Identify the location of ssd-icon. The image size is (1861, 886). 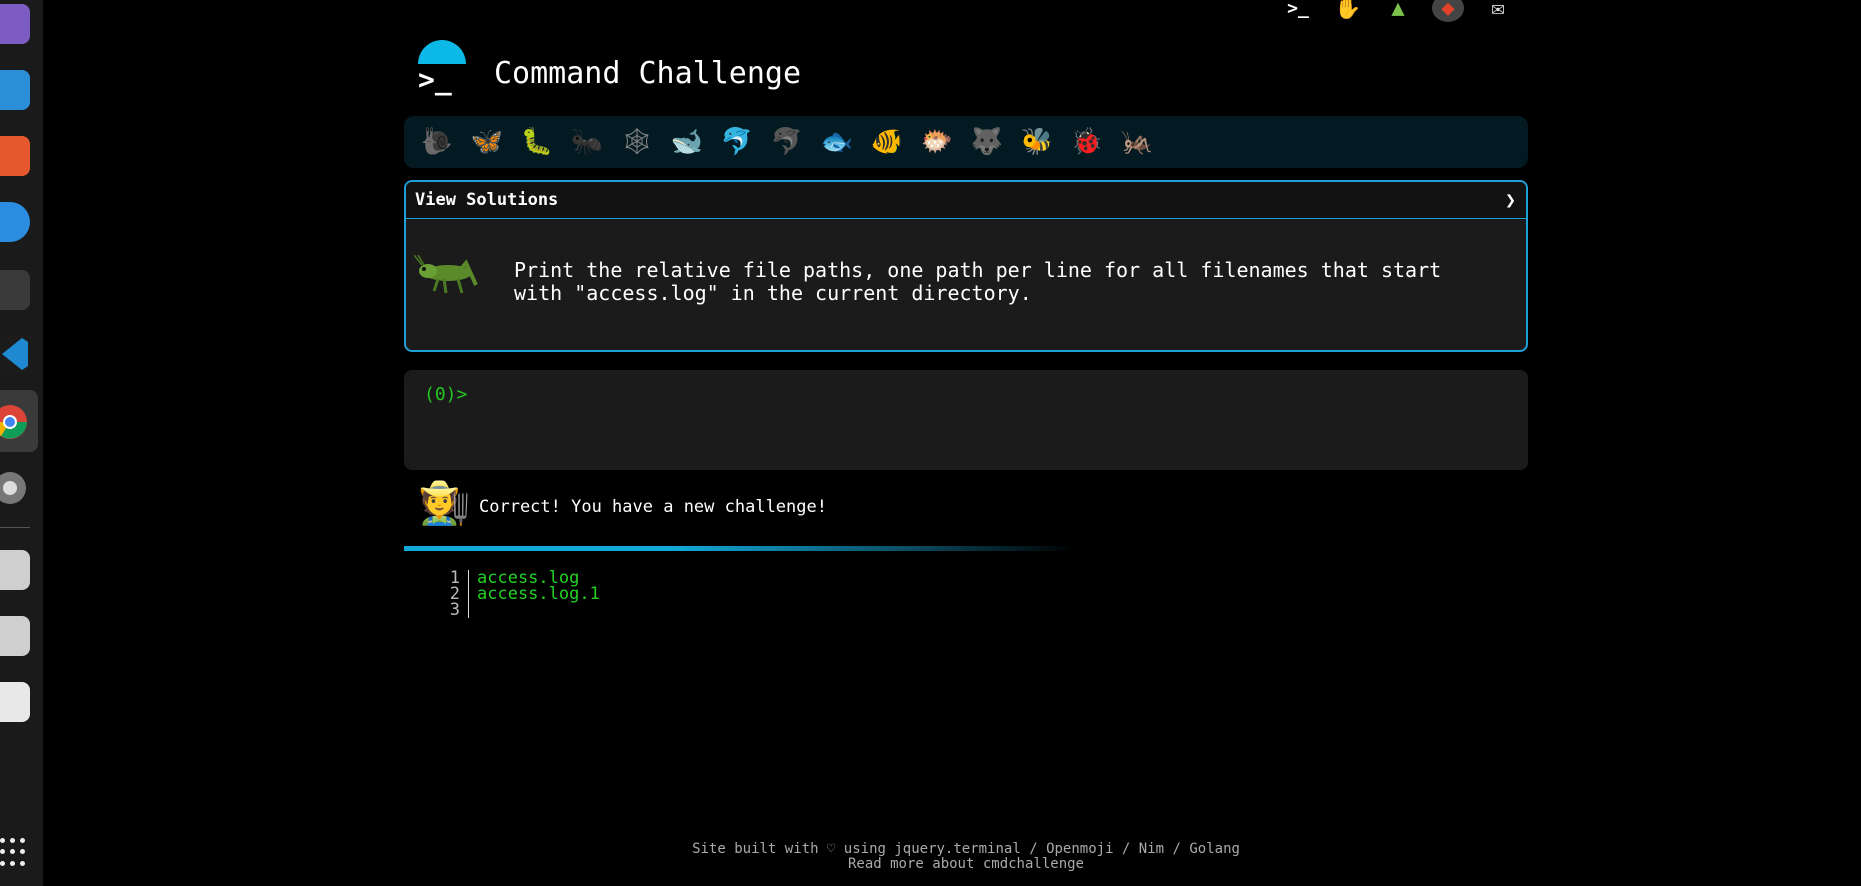
(15, 636).